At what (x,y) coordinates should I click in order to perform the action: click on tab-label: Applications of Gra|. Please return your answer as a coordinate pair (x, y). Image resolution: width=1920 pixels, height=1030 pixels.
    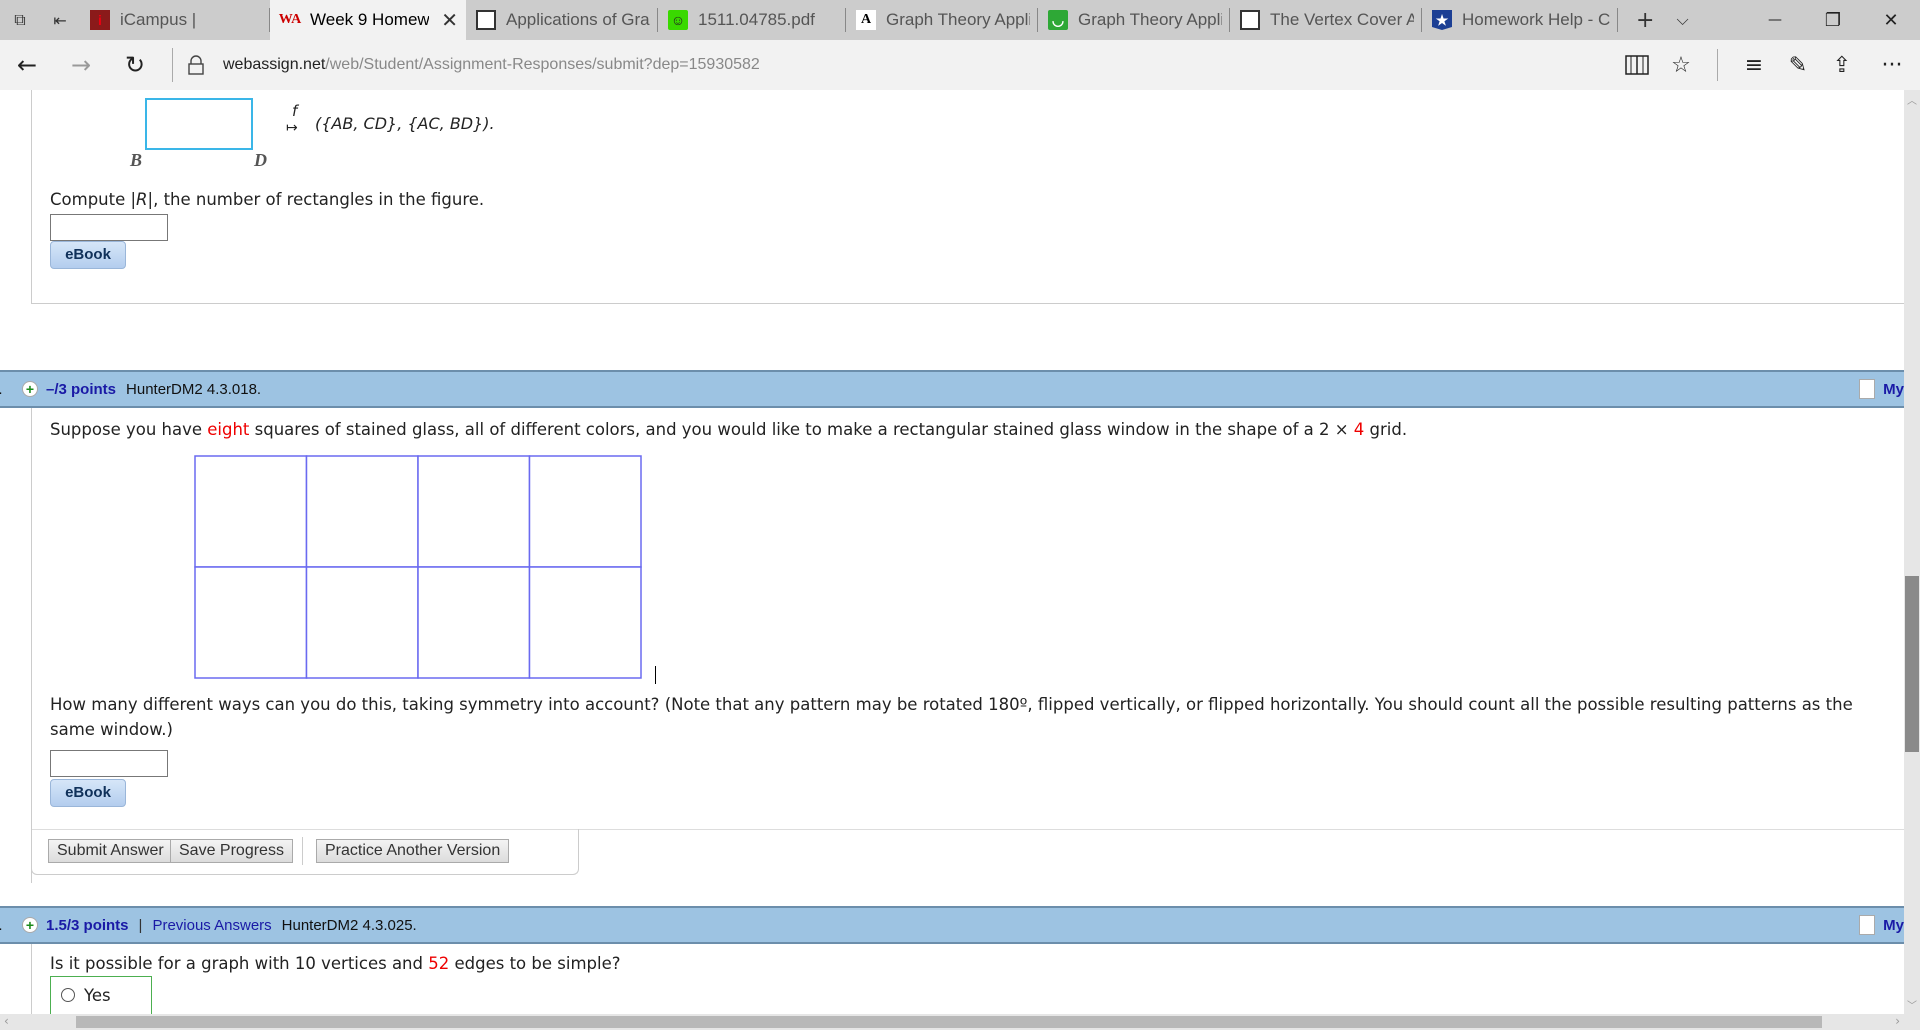
    Looking at the image, I should click on (578, 19).